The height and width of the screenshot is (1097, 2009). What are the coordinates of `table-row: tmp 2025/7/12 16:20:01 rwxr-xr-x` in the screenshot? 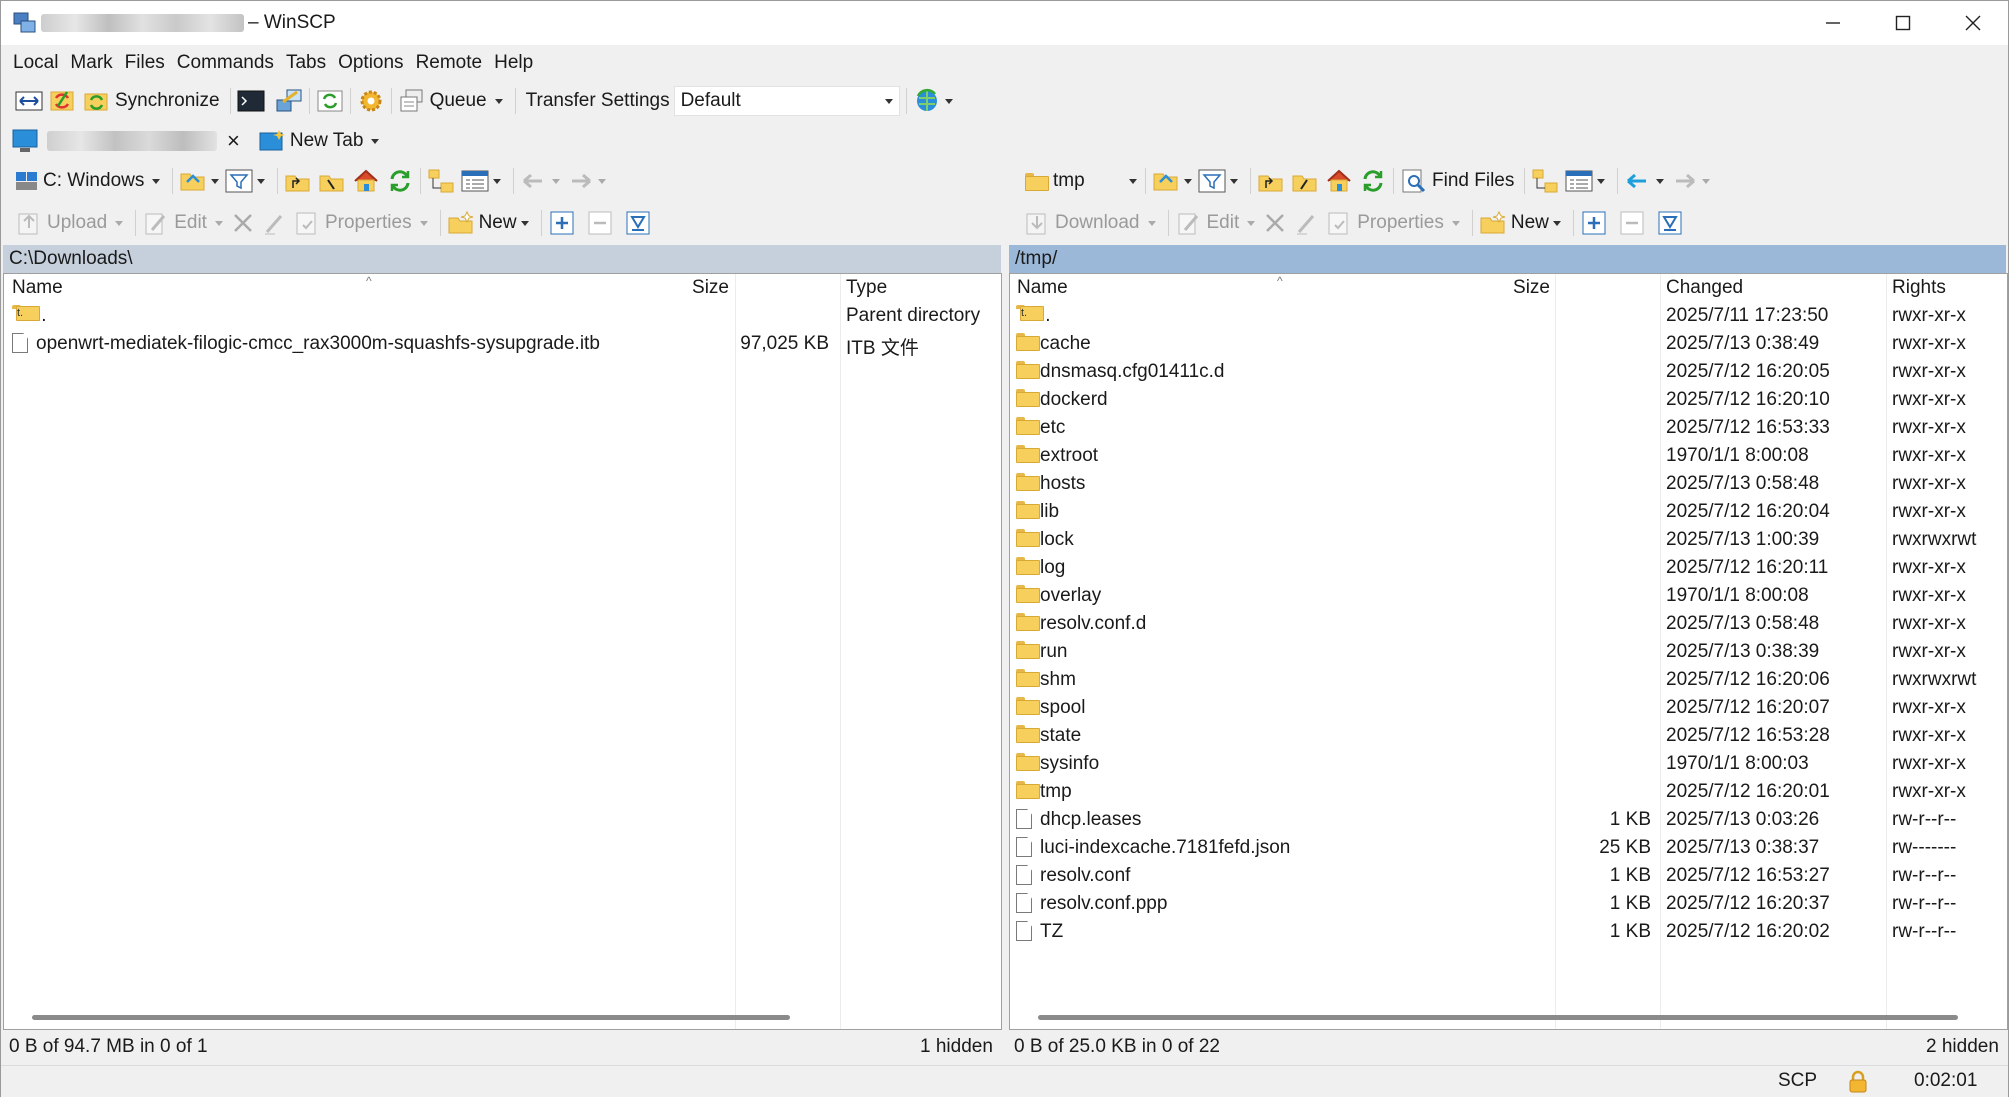 It's located at (1508, 792).